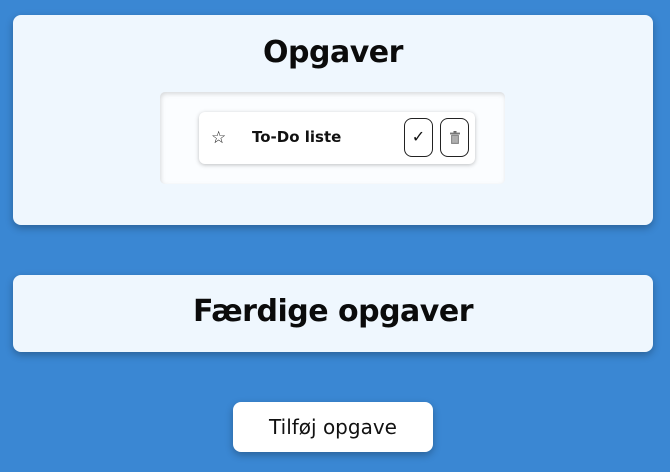 The height and width of the screenshot is (472, 670). What do you see at coordinates (333, 52) in the screenshot?
I see `tasks-heading: Opgaver` at bounding box center [333, 52].